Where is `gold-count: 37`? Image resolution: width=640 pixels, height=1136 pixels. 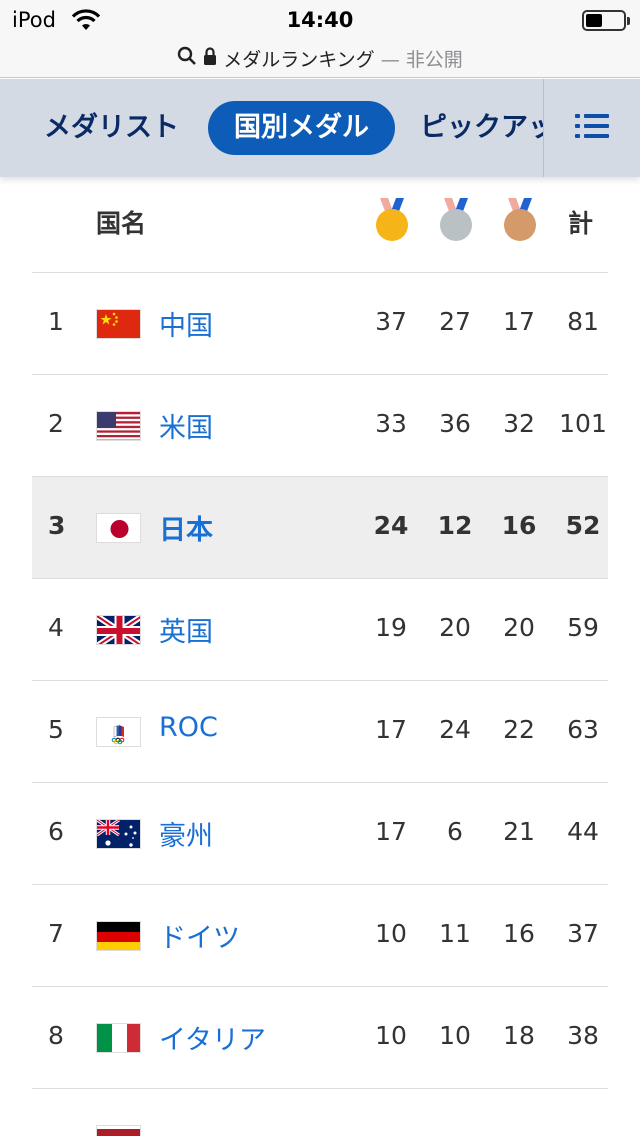
gold-count: 37 is located at coordinates (391, 321).